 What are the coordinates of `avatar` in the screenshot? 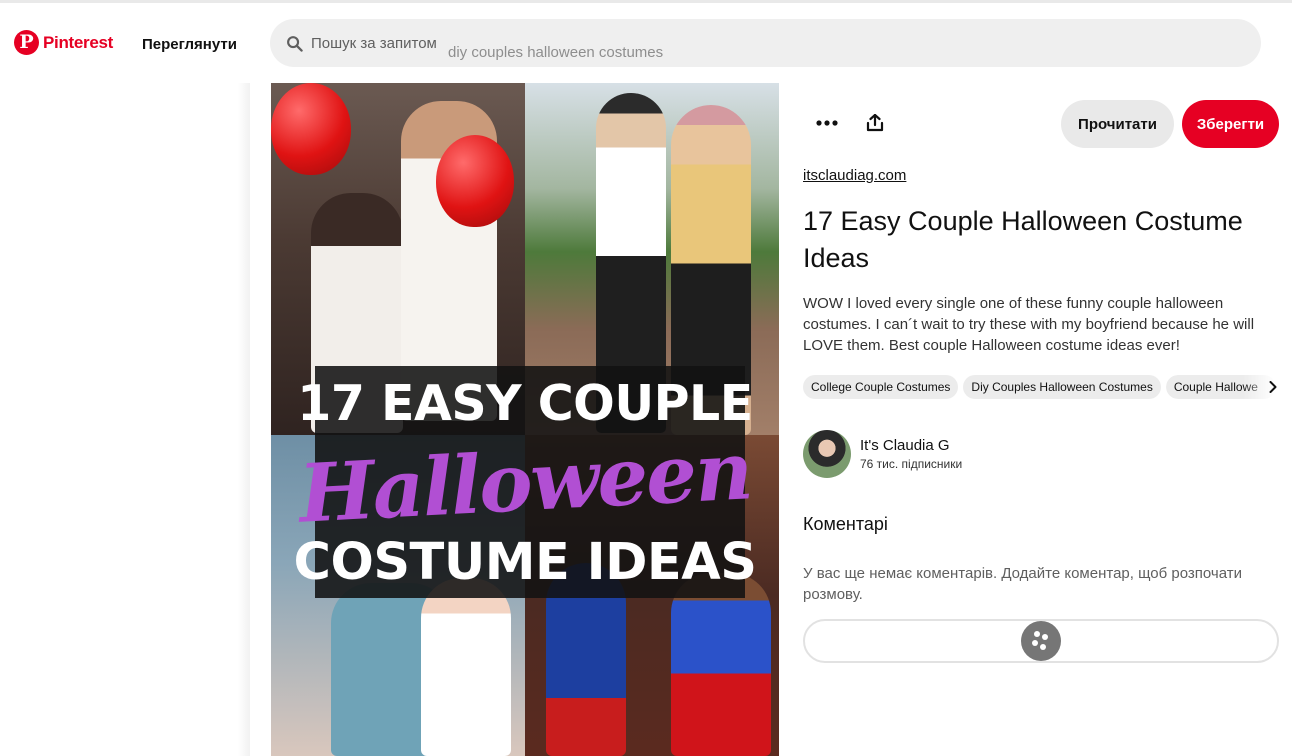 It's located at (827, 454).